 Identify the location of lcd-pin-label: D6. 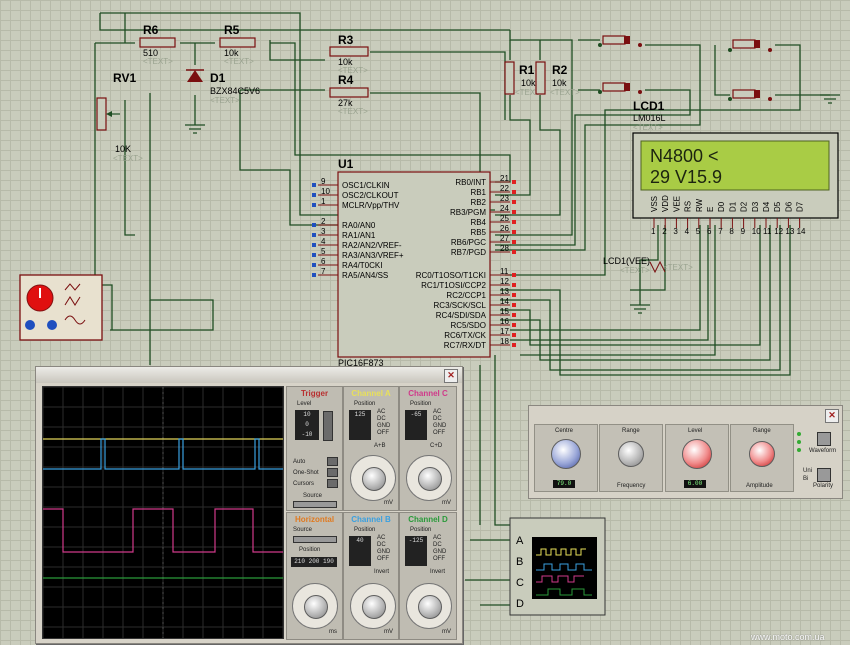
(788, 206).